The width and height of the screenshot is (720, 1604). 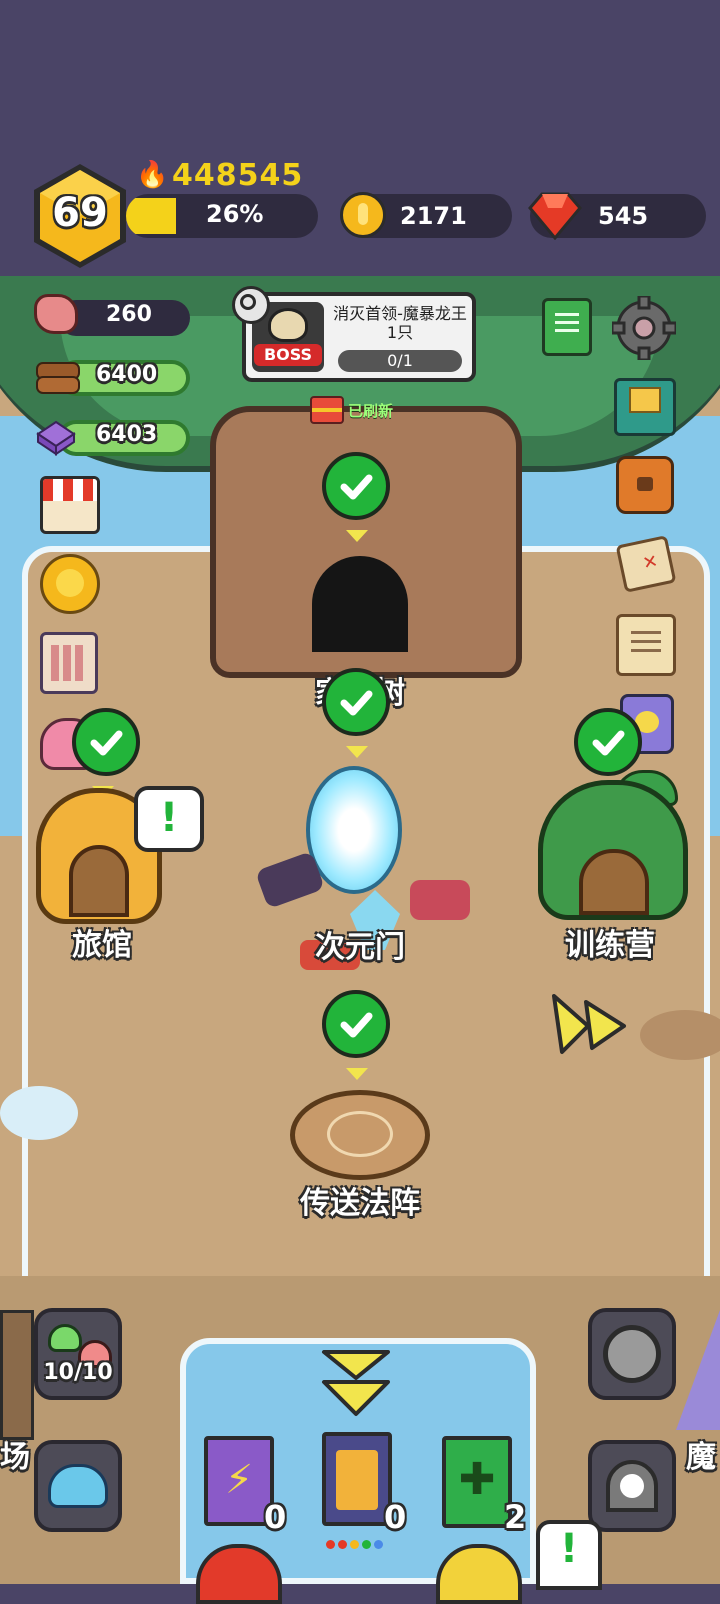 I want to click on double-down-arrow-icon, so click(x=356, y=1384).